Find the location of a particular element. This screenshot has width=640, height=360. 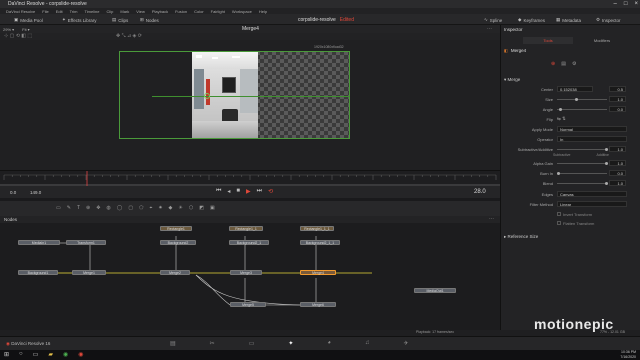

gizmo-center-handle is located at coordinates (207, 96).